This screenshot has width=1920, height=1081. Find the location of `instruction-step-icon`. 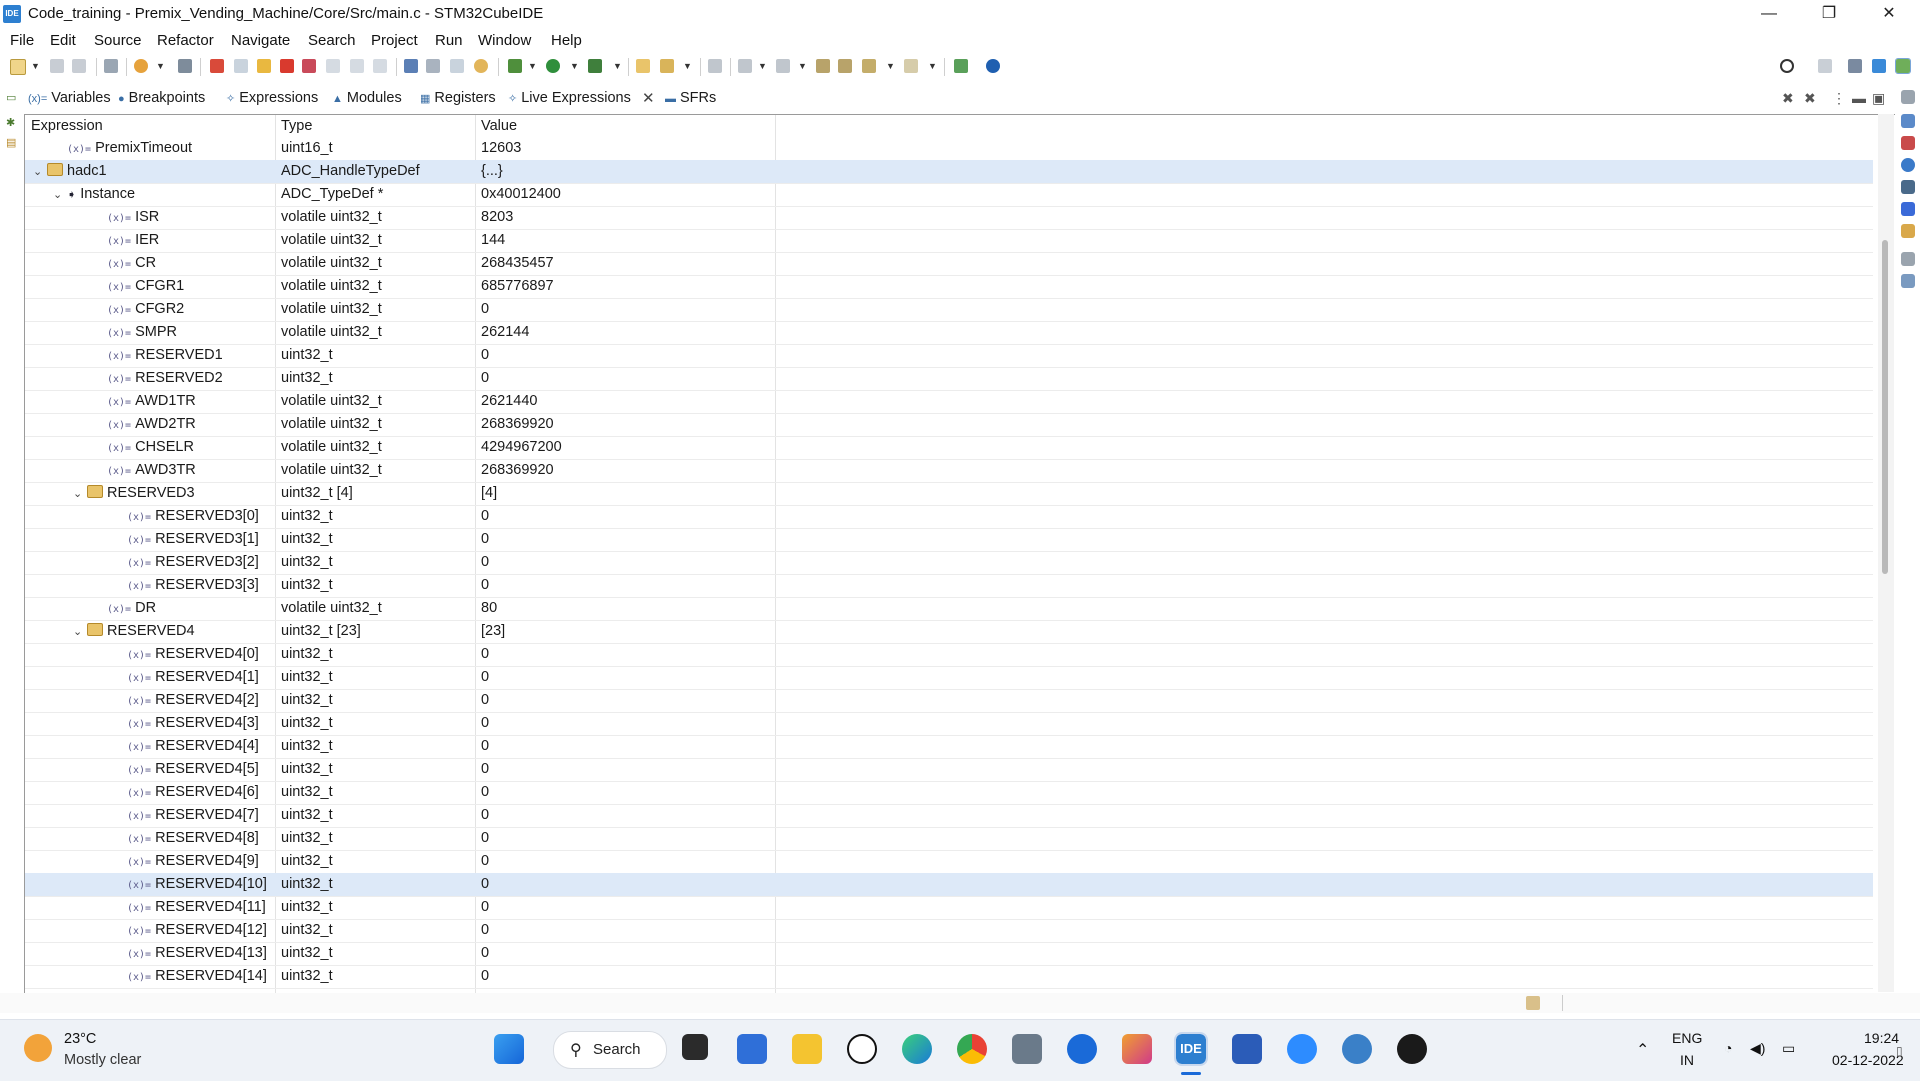

instruction-step-icon is located at coordinates (411, 66).